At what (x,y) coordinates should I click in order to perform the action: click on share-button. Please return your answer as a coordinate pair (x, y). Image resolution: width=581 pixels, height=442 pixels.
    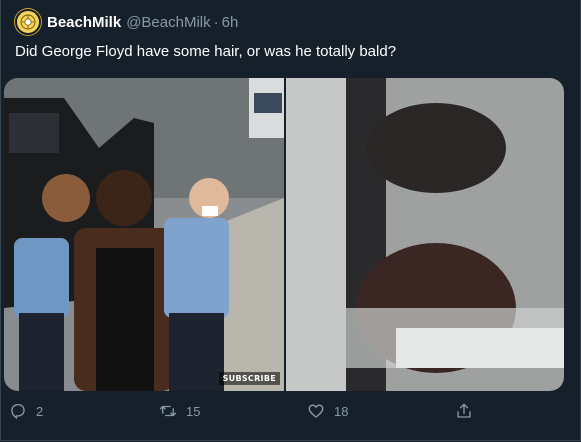
    Looking at the image, I should click on (468, 411).